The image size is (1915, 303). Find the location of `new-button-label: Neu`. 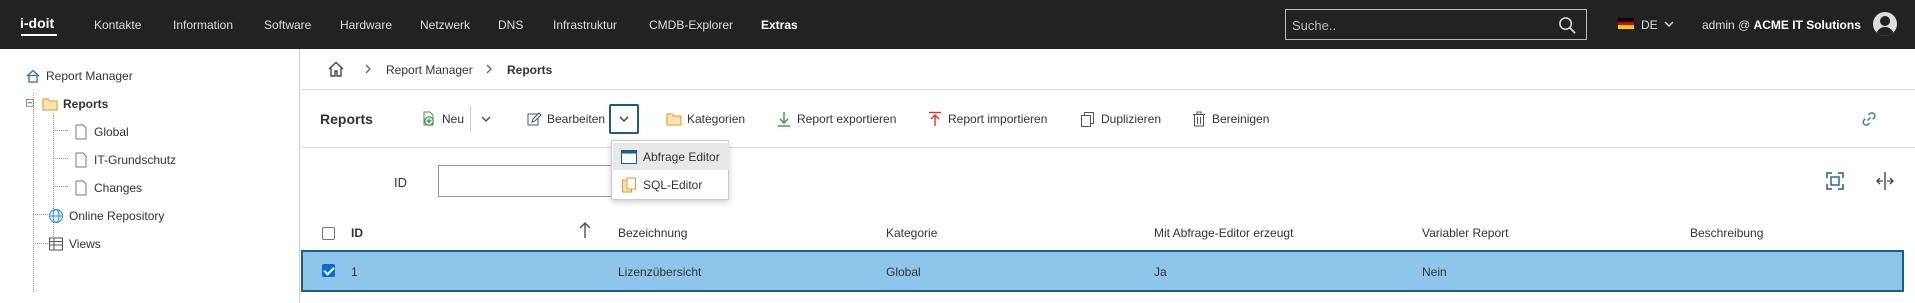

new-button-label: Neu is located at coordinates (453, 119).